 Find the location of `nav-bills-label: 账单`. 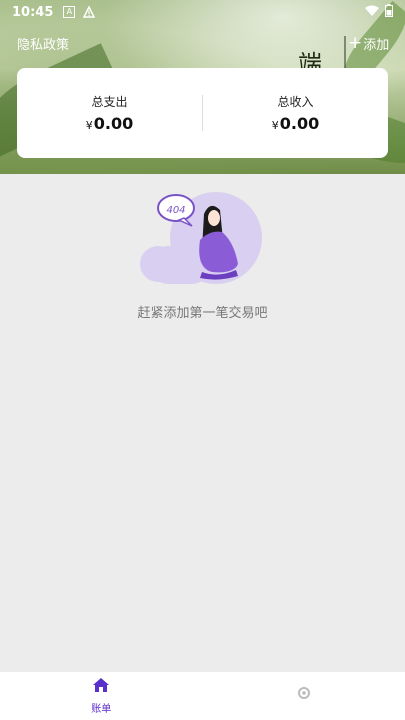

nav-bills-label: 账单 is located at coordinates (101, 709).